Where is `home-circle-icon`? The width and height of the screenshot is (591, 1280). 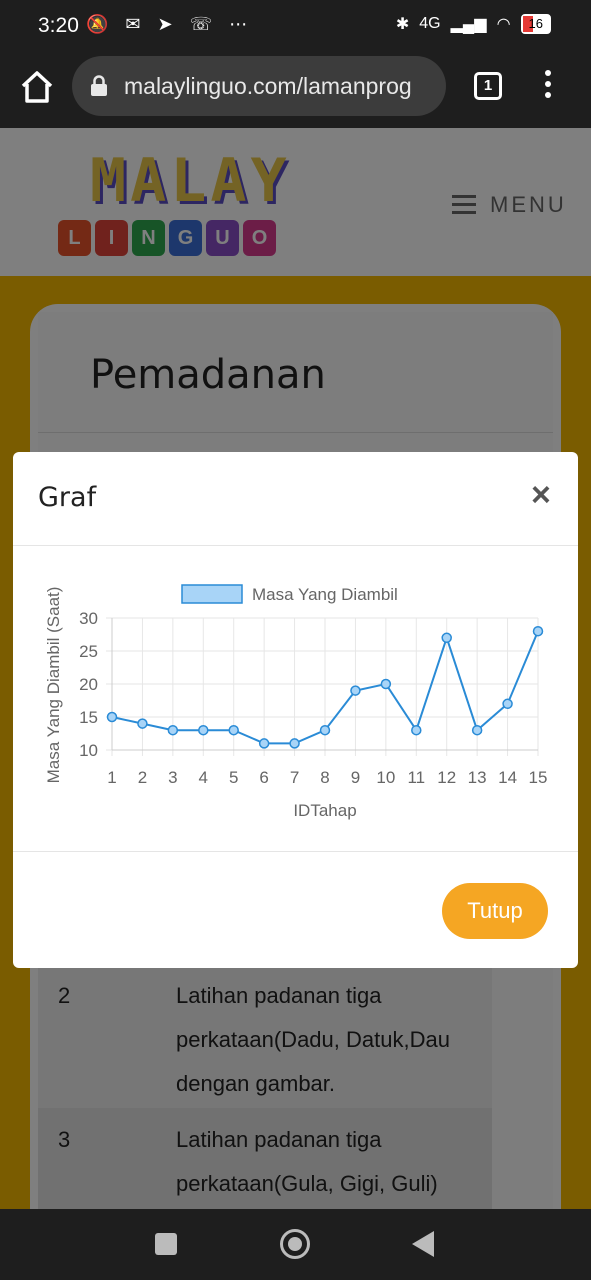 home-circle-icon is located at coordinates (295, 1244).